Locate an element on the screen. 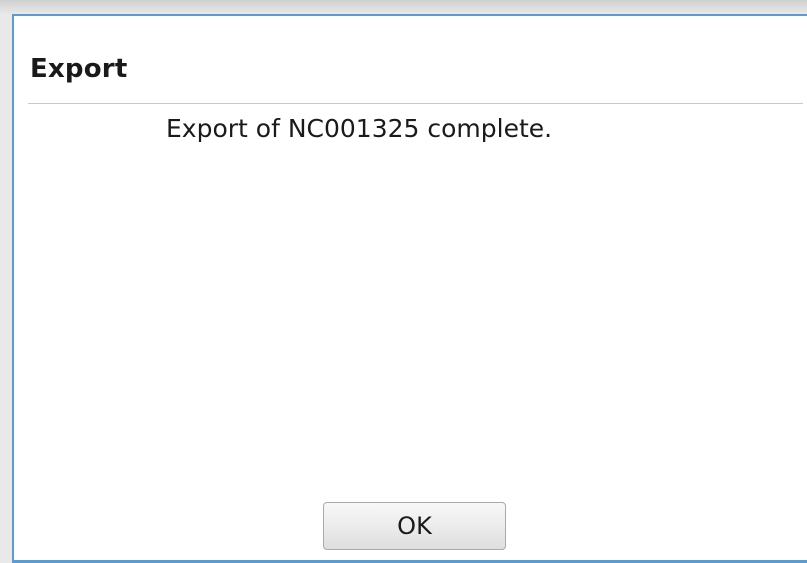  window-shadow is located at coordinates (403, 7).